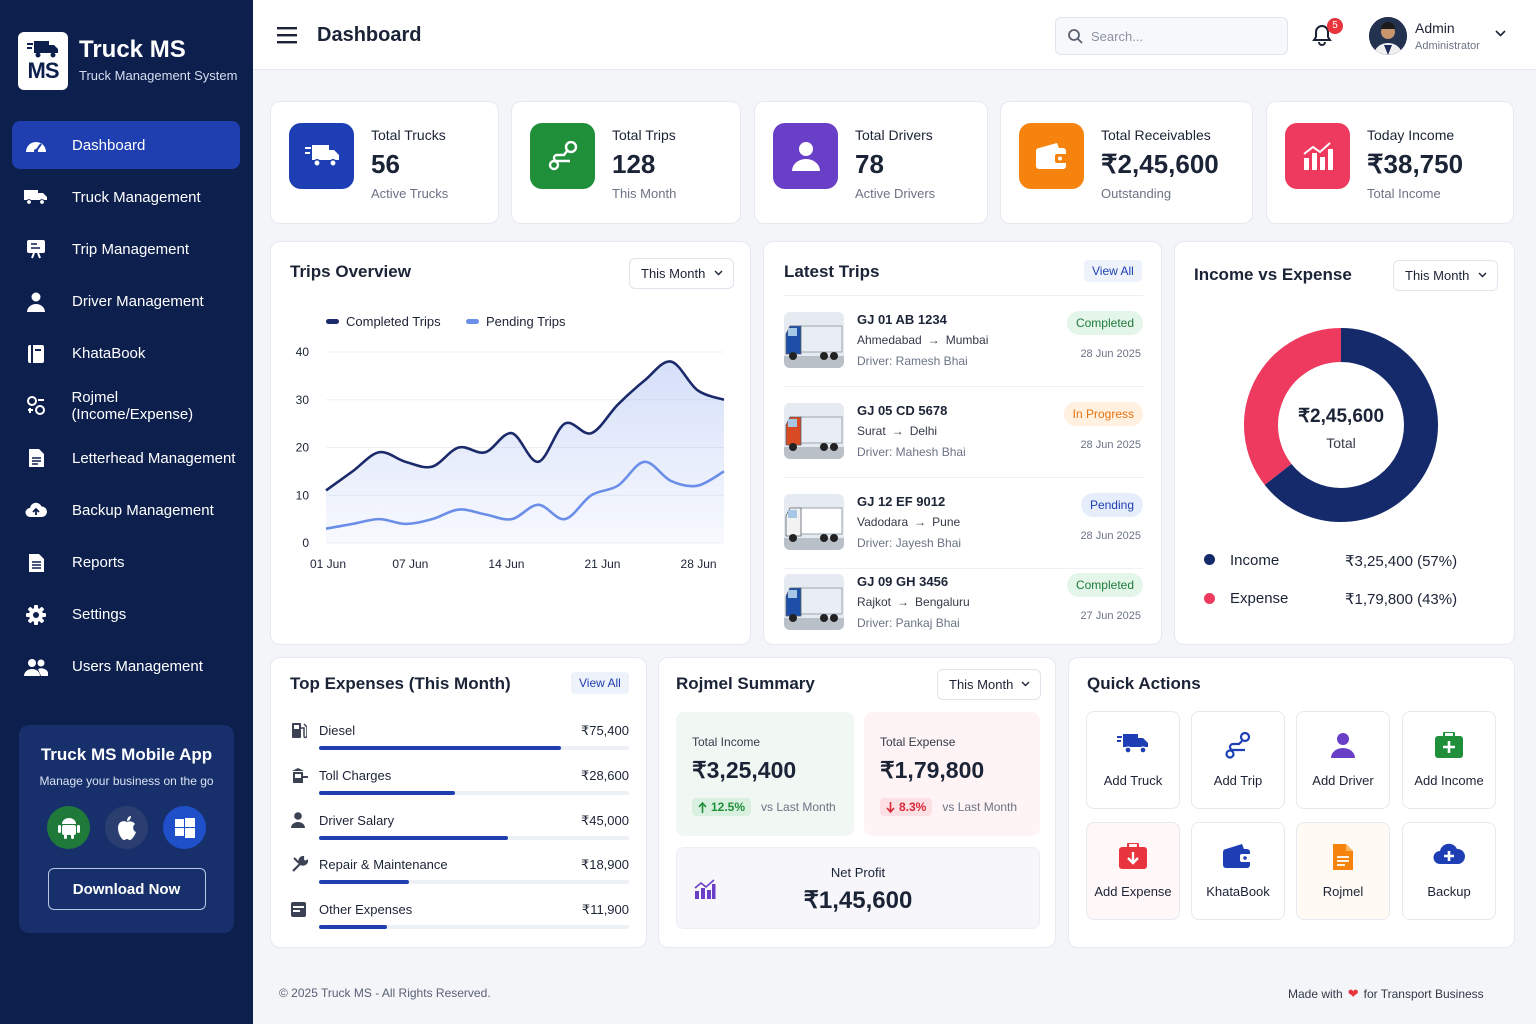 The image size is (1536, 1024). I want to click on stat-card-total-drivers: Total Drivers 78 Active Drivers, so click(871, 162).